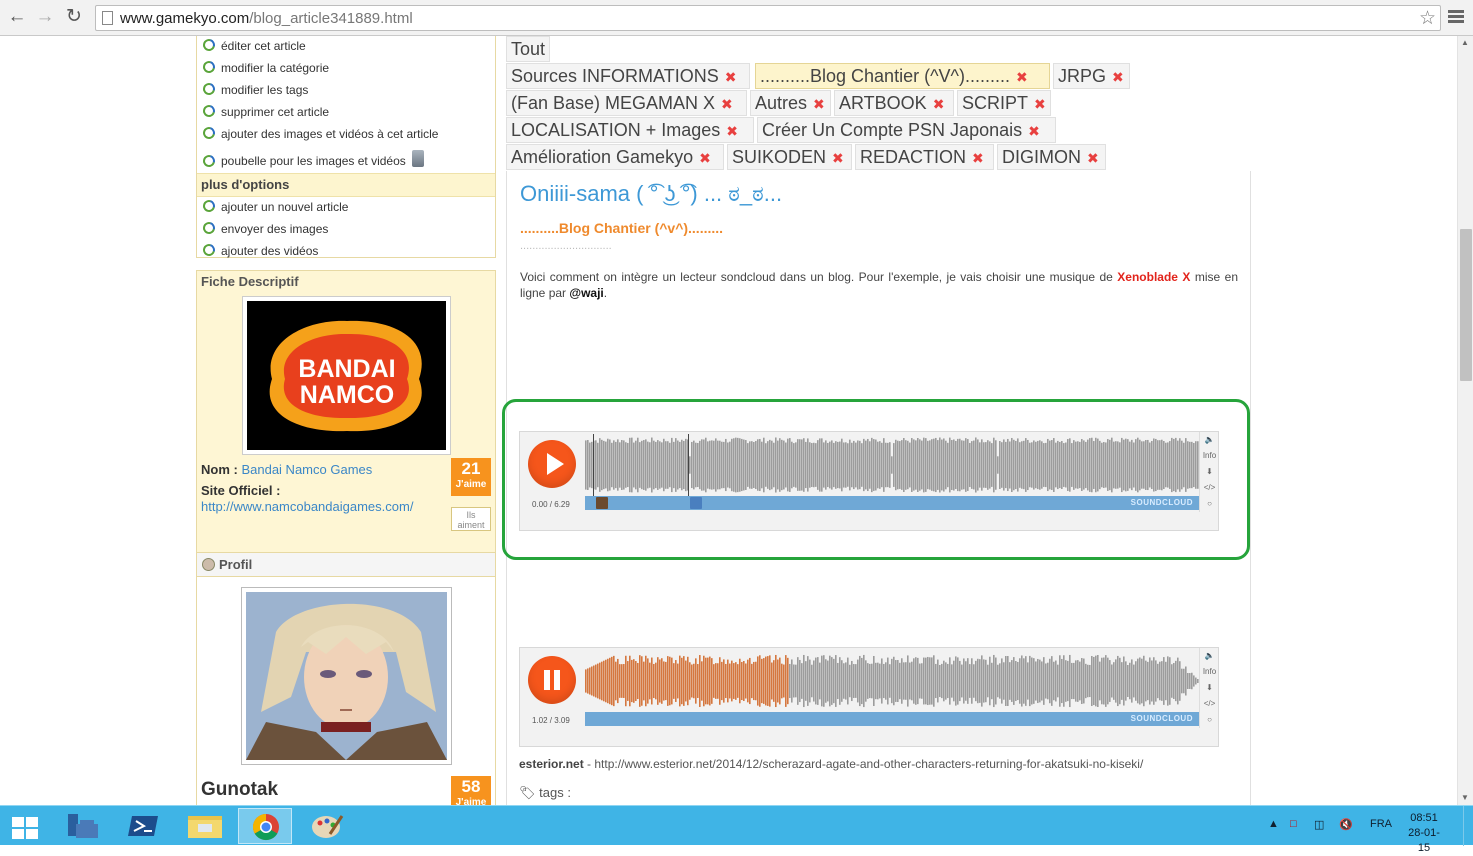 This screenshot has height=856, width=1473. Describe the element at coordinates (1456, 17) in the screenshot. I see `chrome-menu-icon` at that location.